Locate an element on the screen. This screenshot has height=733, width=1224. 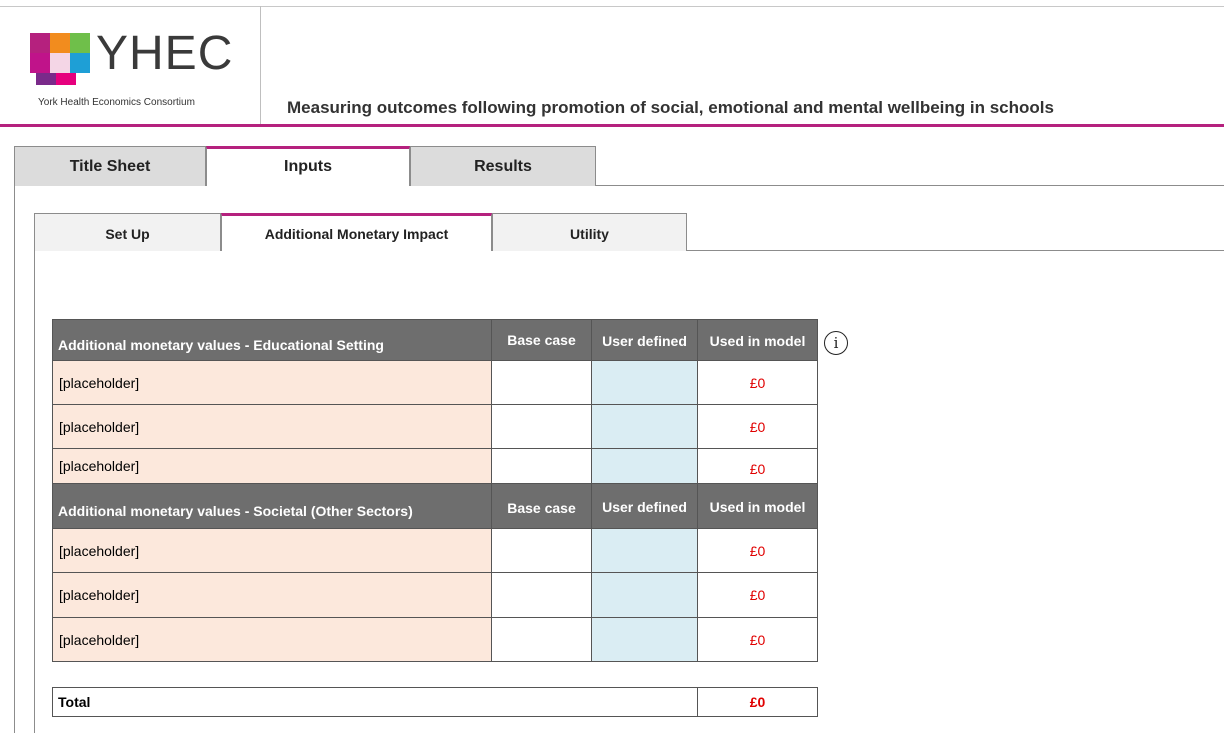
logo-square-magenta2 is located at coordinates (66, 79).